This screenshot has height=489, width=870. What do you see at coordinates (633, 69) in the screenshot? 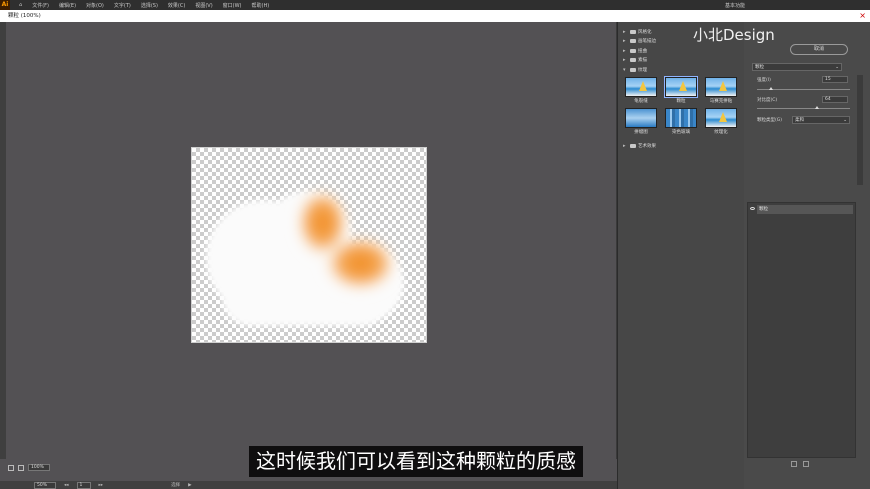
I see `folder-open-icon` at bounding box center [633, 69].